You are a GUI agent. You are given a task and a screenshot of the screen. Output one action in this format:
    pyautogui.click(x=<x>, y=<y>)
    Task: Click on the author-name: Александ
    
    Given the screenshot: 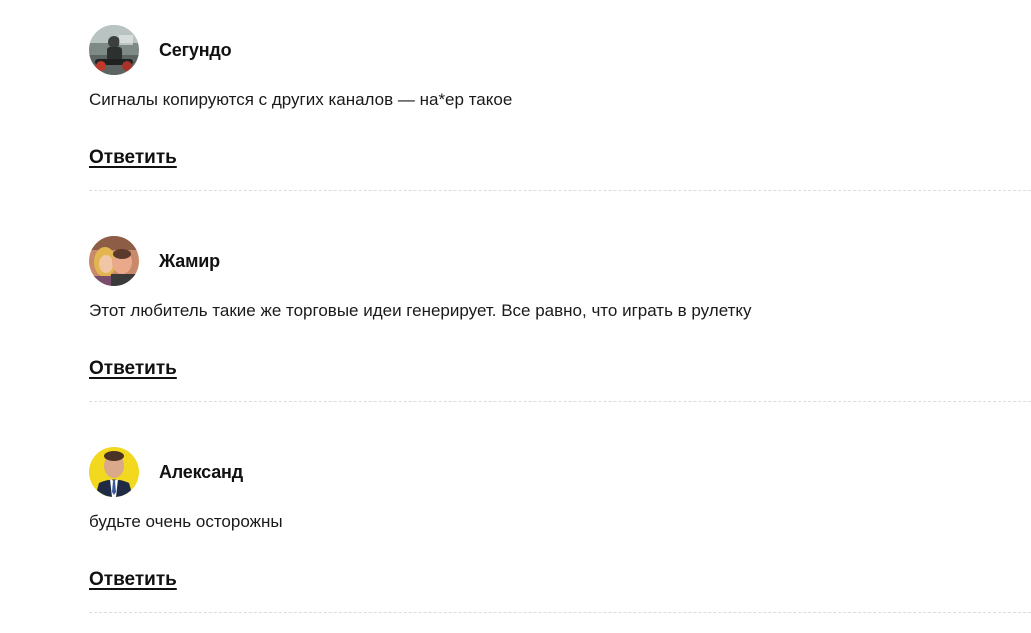 What is the action you would take?
    pyautogui.click(x=201, y=472)
    